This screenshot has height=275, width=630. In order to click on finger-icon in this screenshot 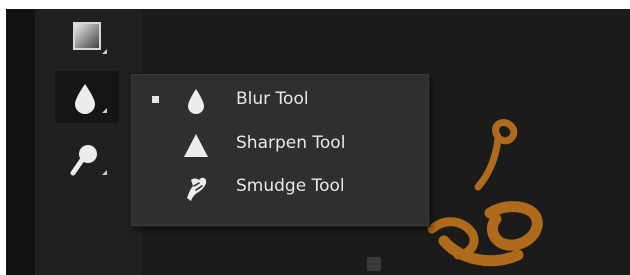, I will do `click(197, 189)`.